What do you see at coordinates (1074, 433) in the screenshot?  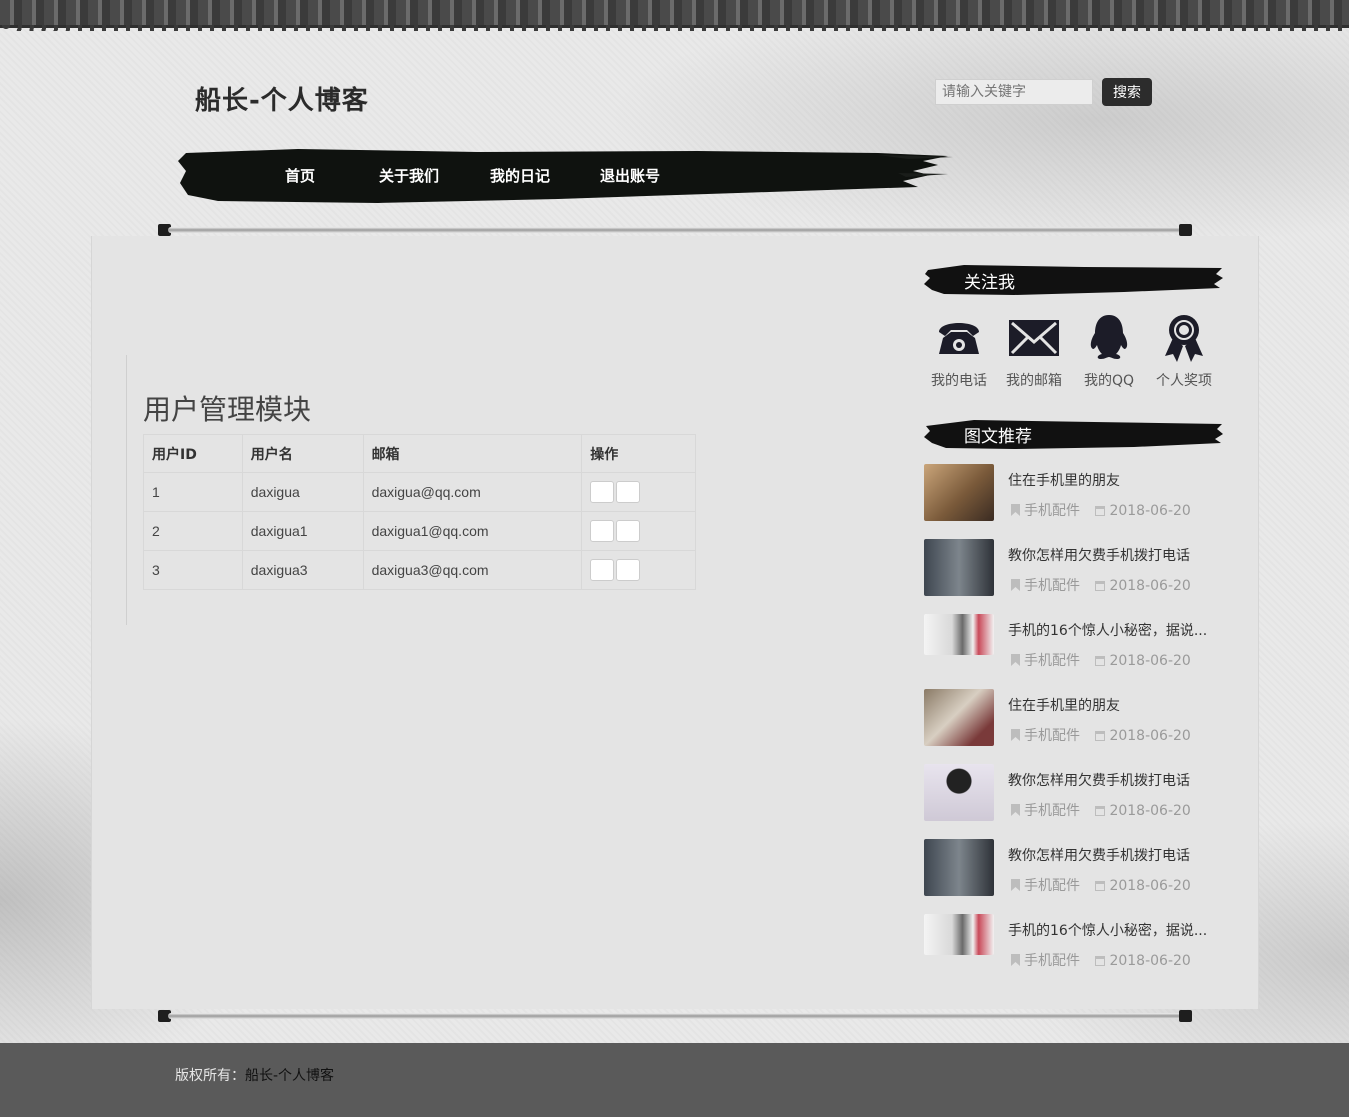 I see `recommend-heading: 图文推荐` at bounding box center [1074, 433].